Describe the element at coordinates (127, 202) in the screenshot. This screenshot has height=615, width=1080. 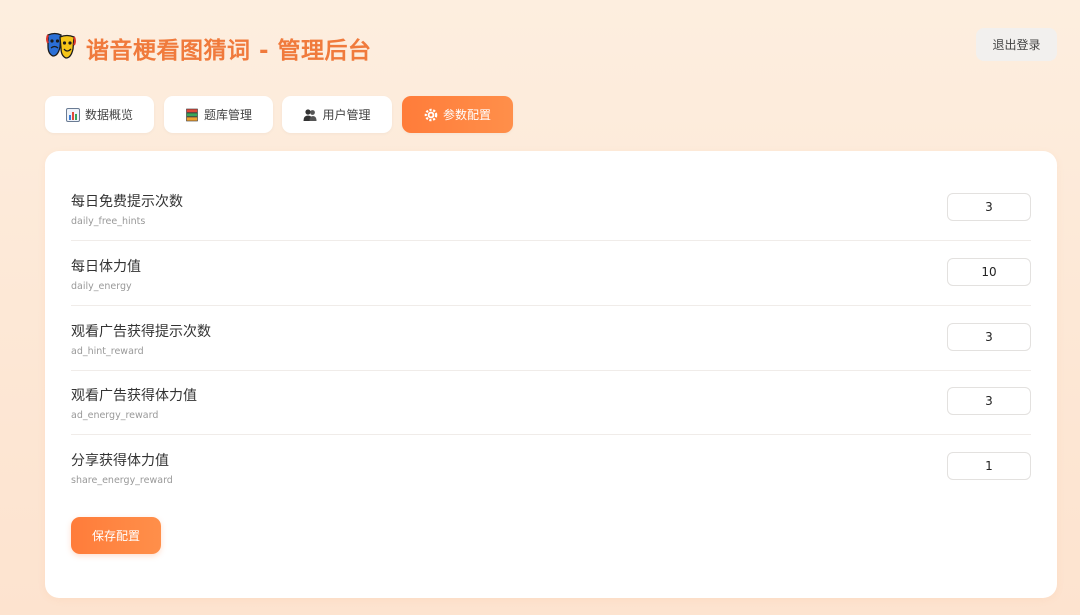
I see `config-label: 每日免费提示次数` at that location.